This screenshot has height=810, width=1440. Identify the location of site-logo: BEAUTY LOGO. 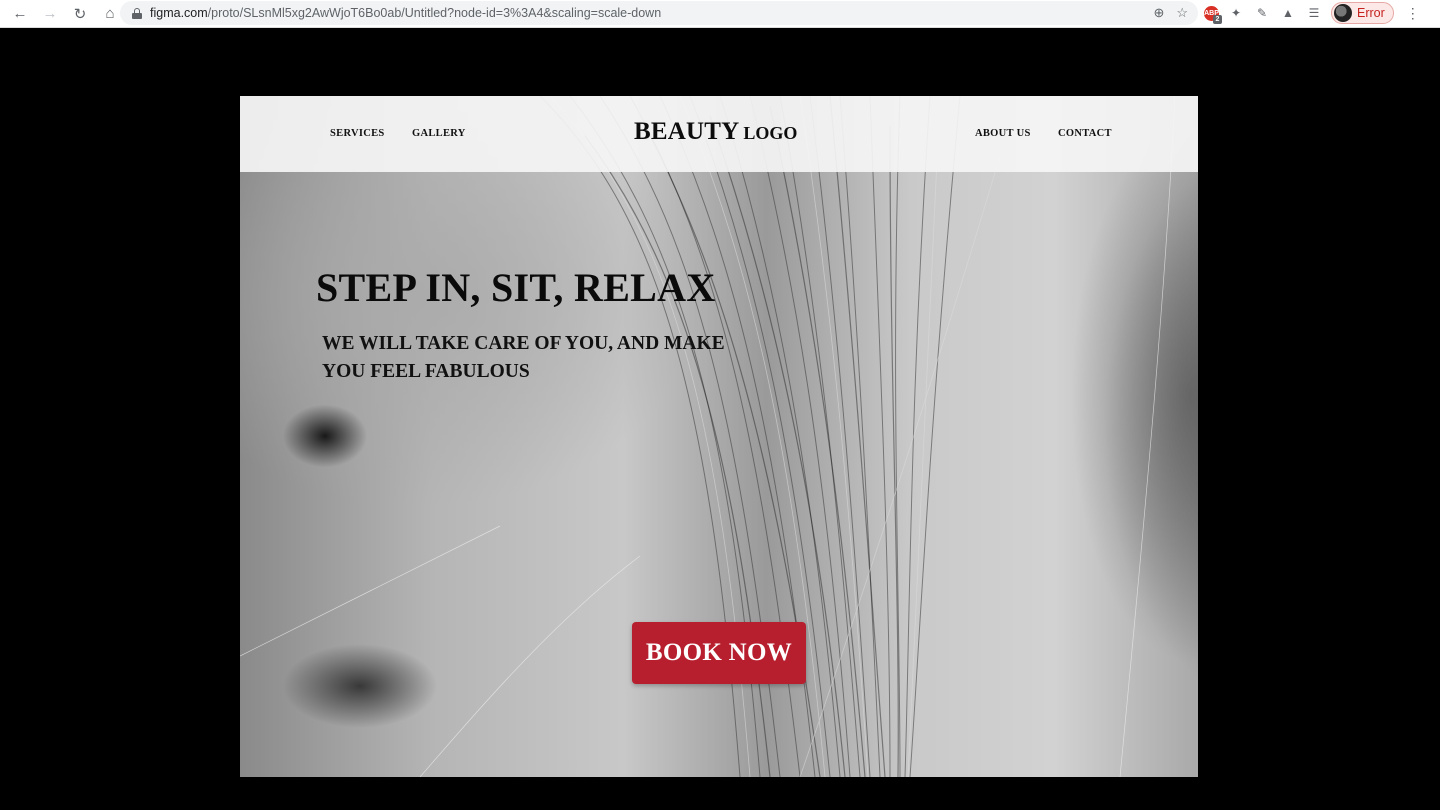
(715, 132).